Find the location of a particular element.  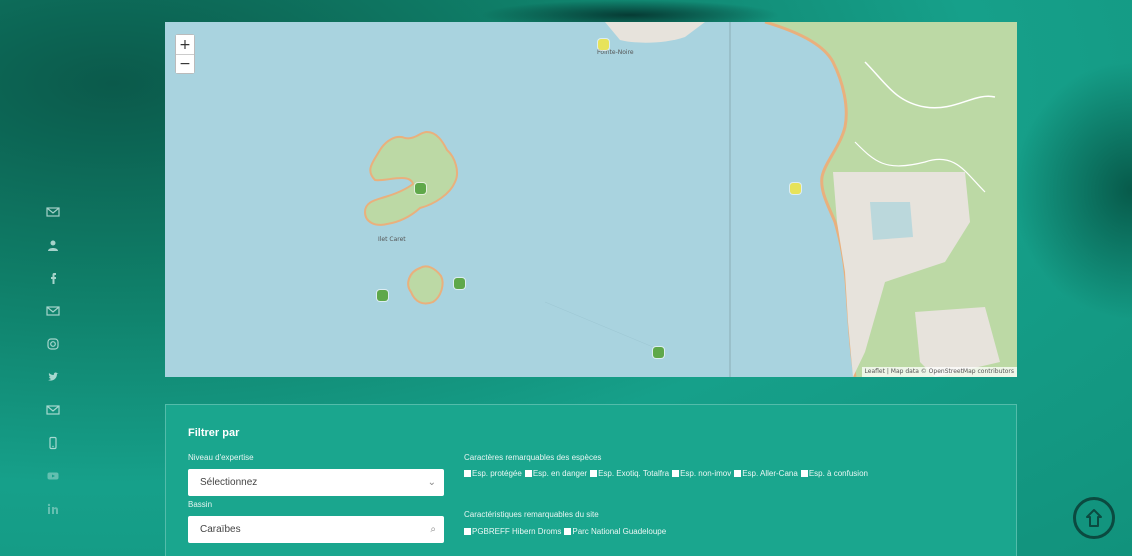

checkbox-label: Esp. à confusion is located at coordinates (838, 473).